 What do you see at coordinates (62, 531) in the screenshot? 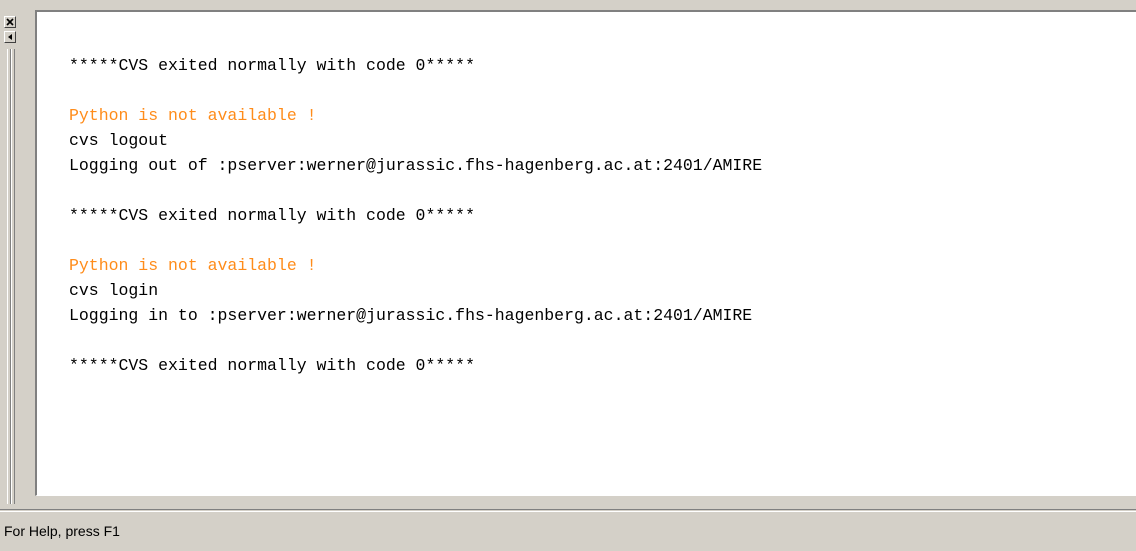
I see `status-help-text: For Help, press F1` at bounding box center [62, 531].